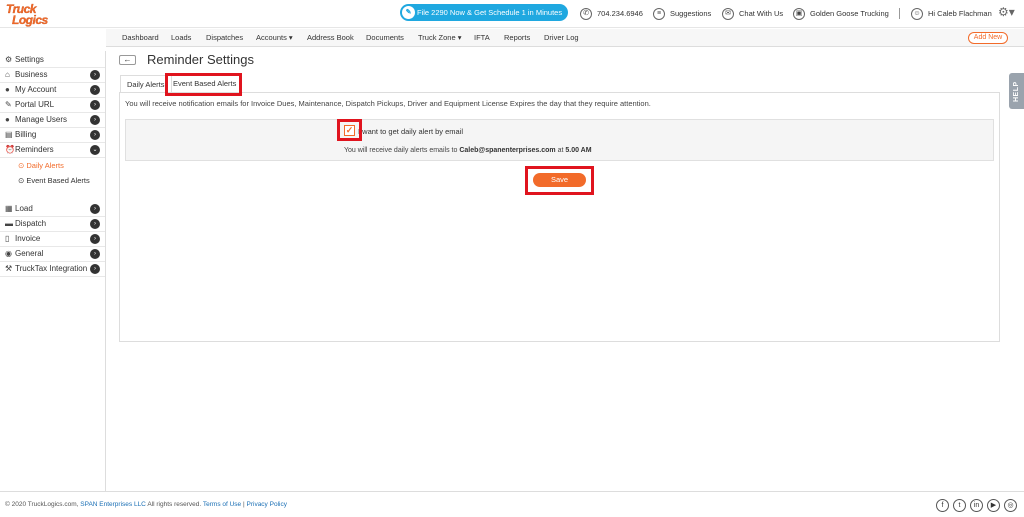  I want to click on sidebar-item-reminders: ⏰Reminders ⌄, so click(52, 150).